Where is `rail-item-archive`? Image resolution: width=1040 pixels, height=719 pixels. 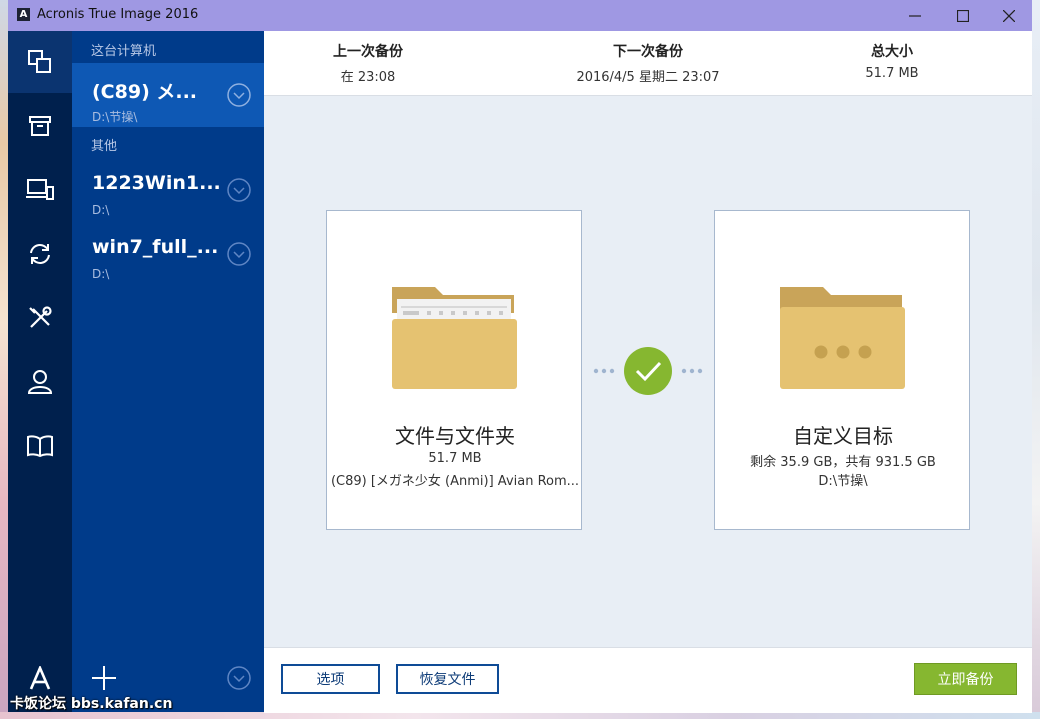
rail-item-archive is located at coordinates (40, 126).